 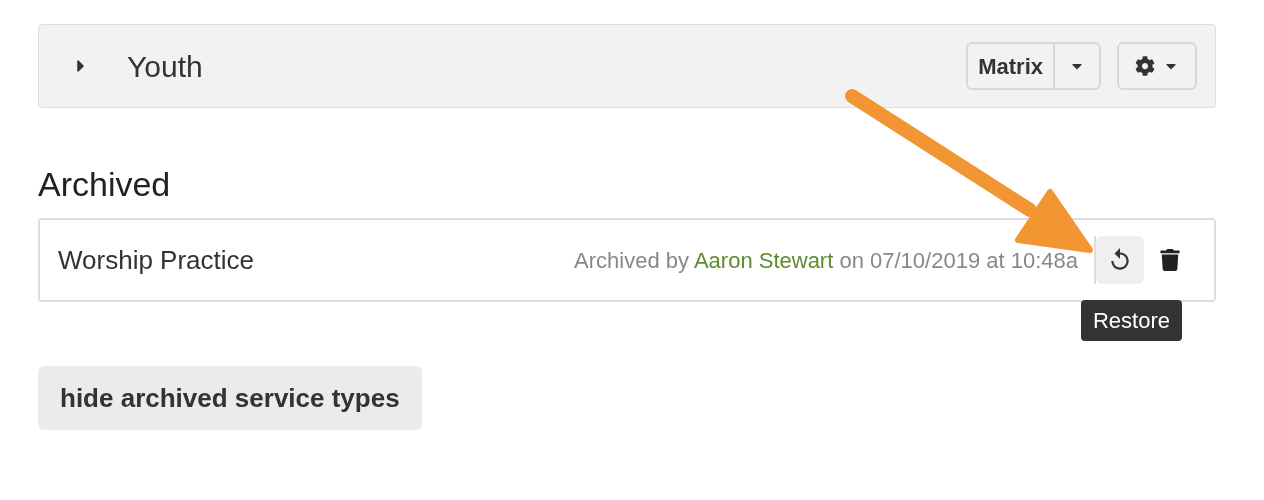 What do you see at coordinates (156, 260) in the screenshot?
I see `item-name: Worship Practice` at bounding box center [156, 260].